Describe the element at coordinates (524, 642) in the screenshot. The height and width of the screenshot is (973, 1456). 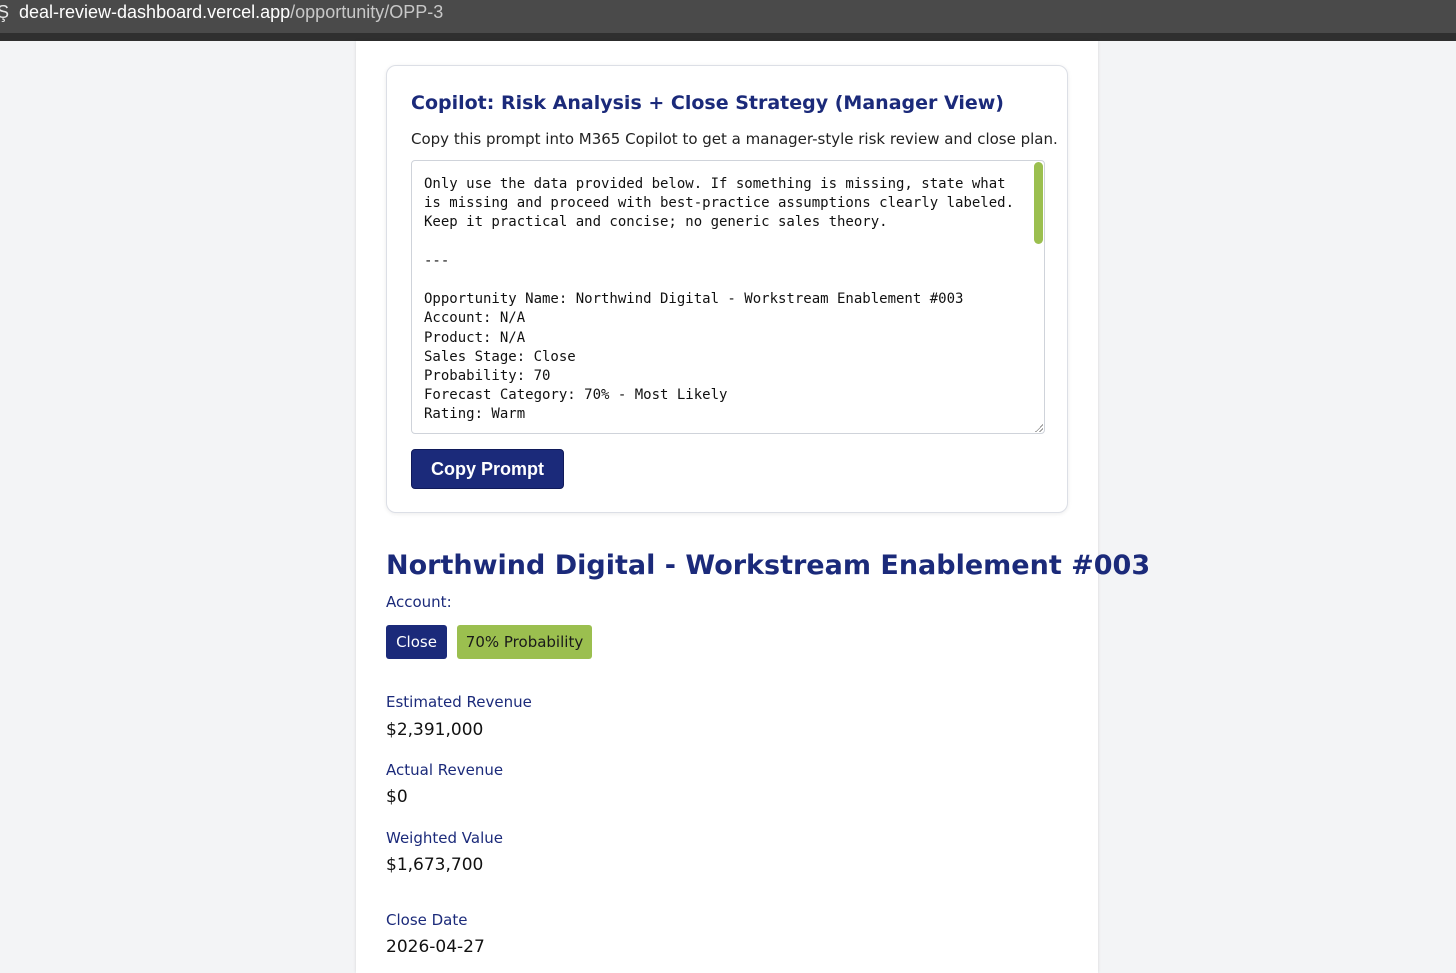
I see `probability-badge: 70% Probability` at that location.